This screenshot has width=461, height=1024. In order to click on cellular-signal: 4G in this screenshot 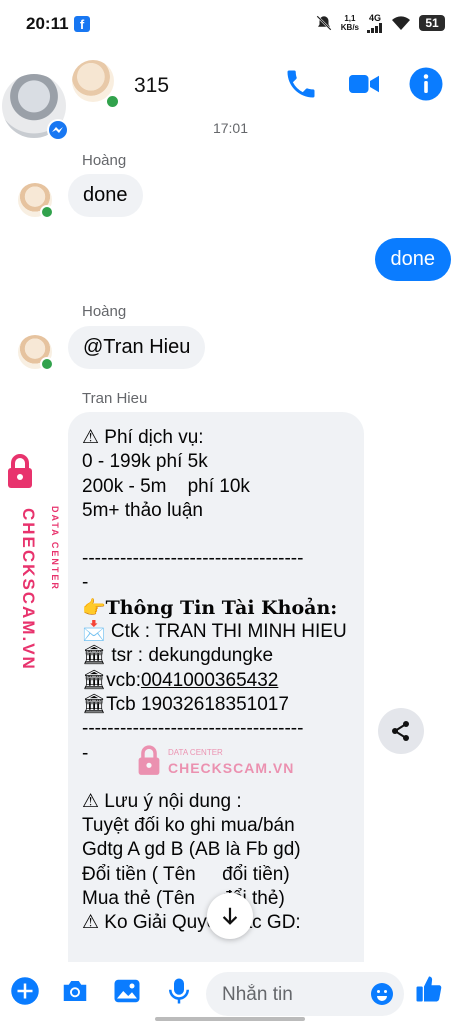, I will do `click(375, 23)`.